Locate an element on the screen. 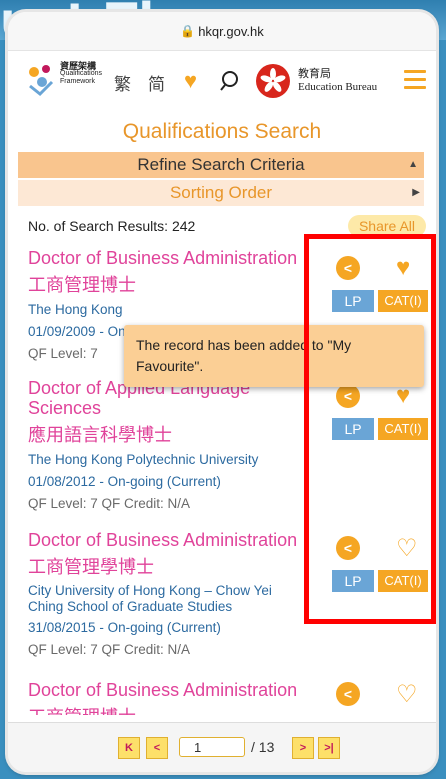  refine-label: Refine Search Criteria is located at coordinates (221, 164).